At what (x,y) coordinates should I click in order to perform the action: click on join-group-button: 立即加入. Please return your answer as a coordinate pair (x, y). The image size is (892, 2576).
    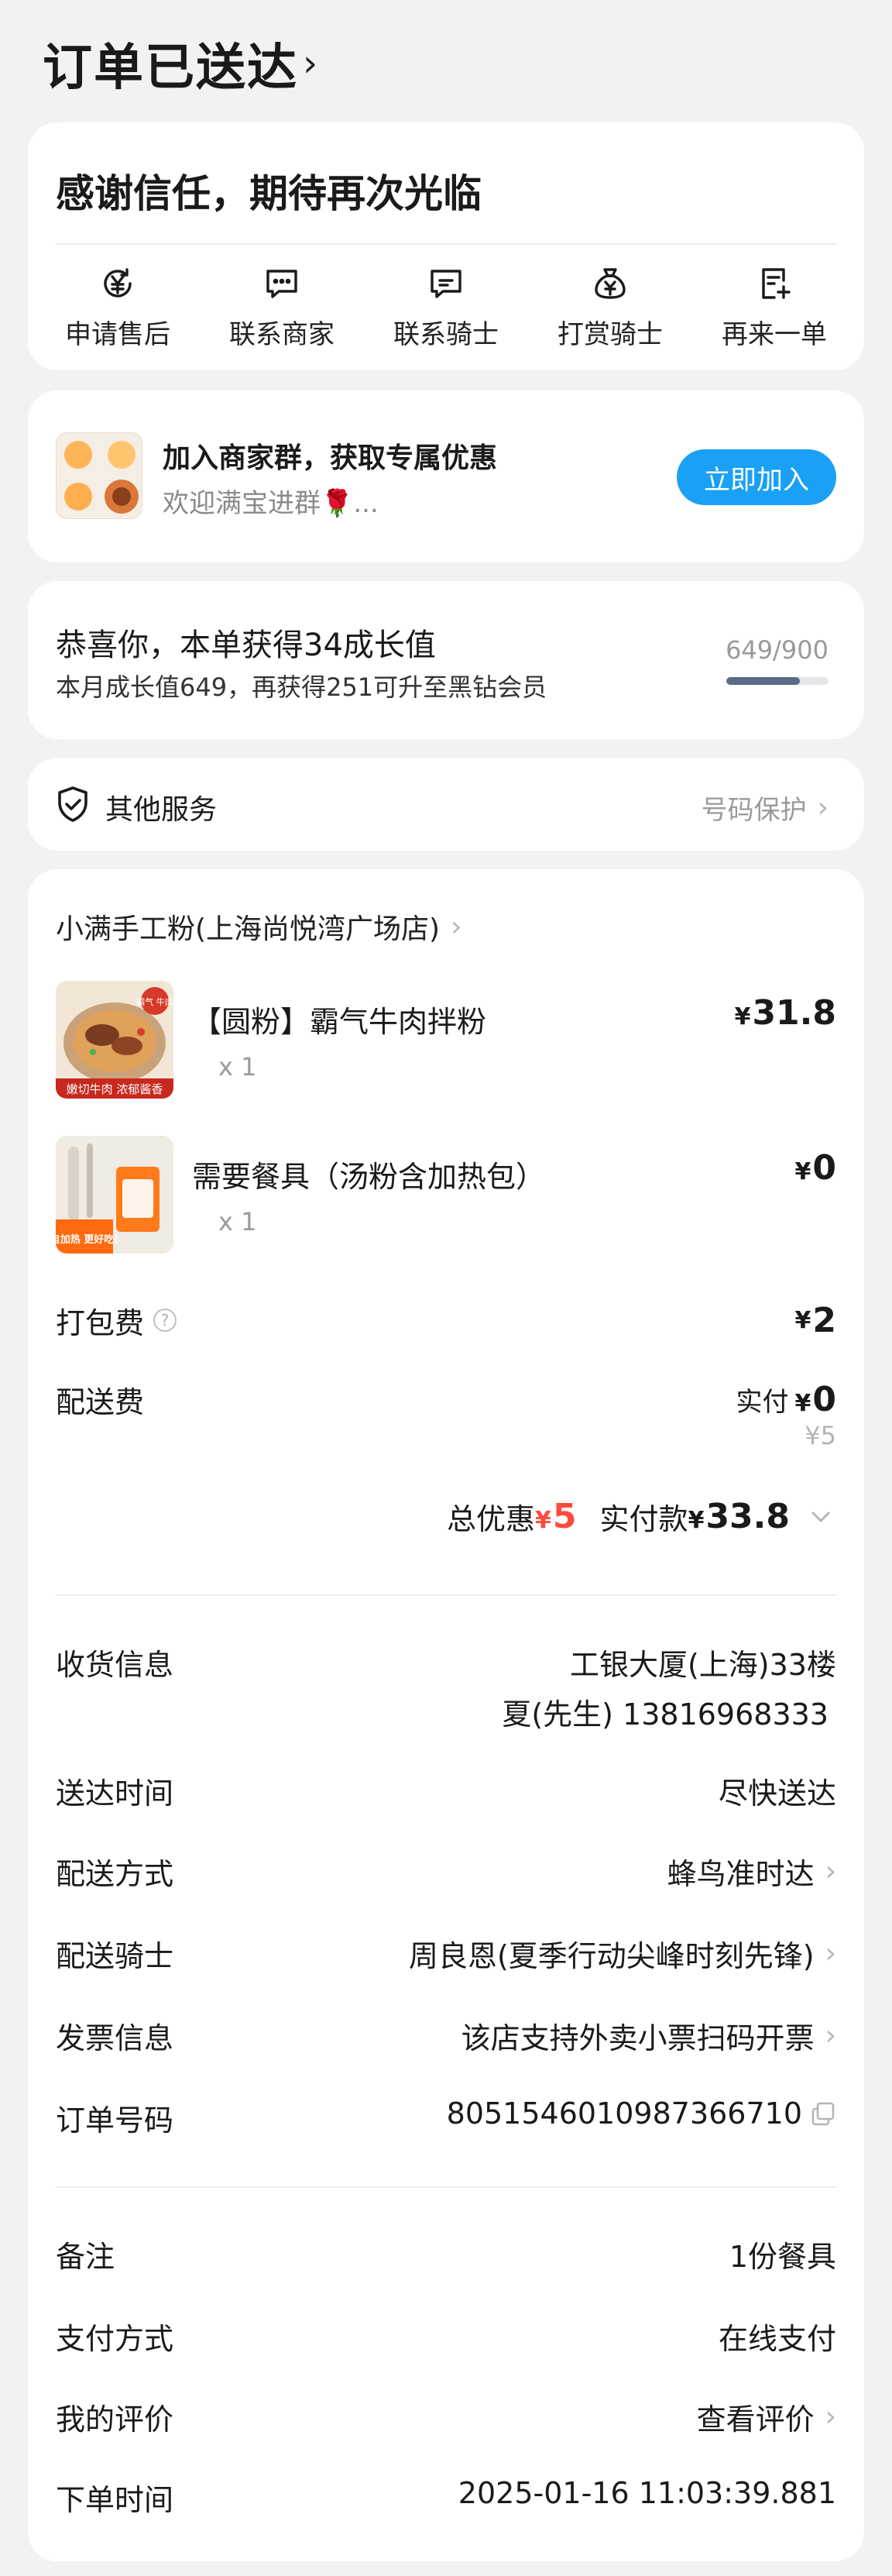
    Looking at the image, I should click on (756, 477).